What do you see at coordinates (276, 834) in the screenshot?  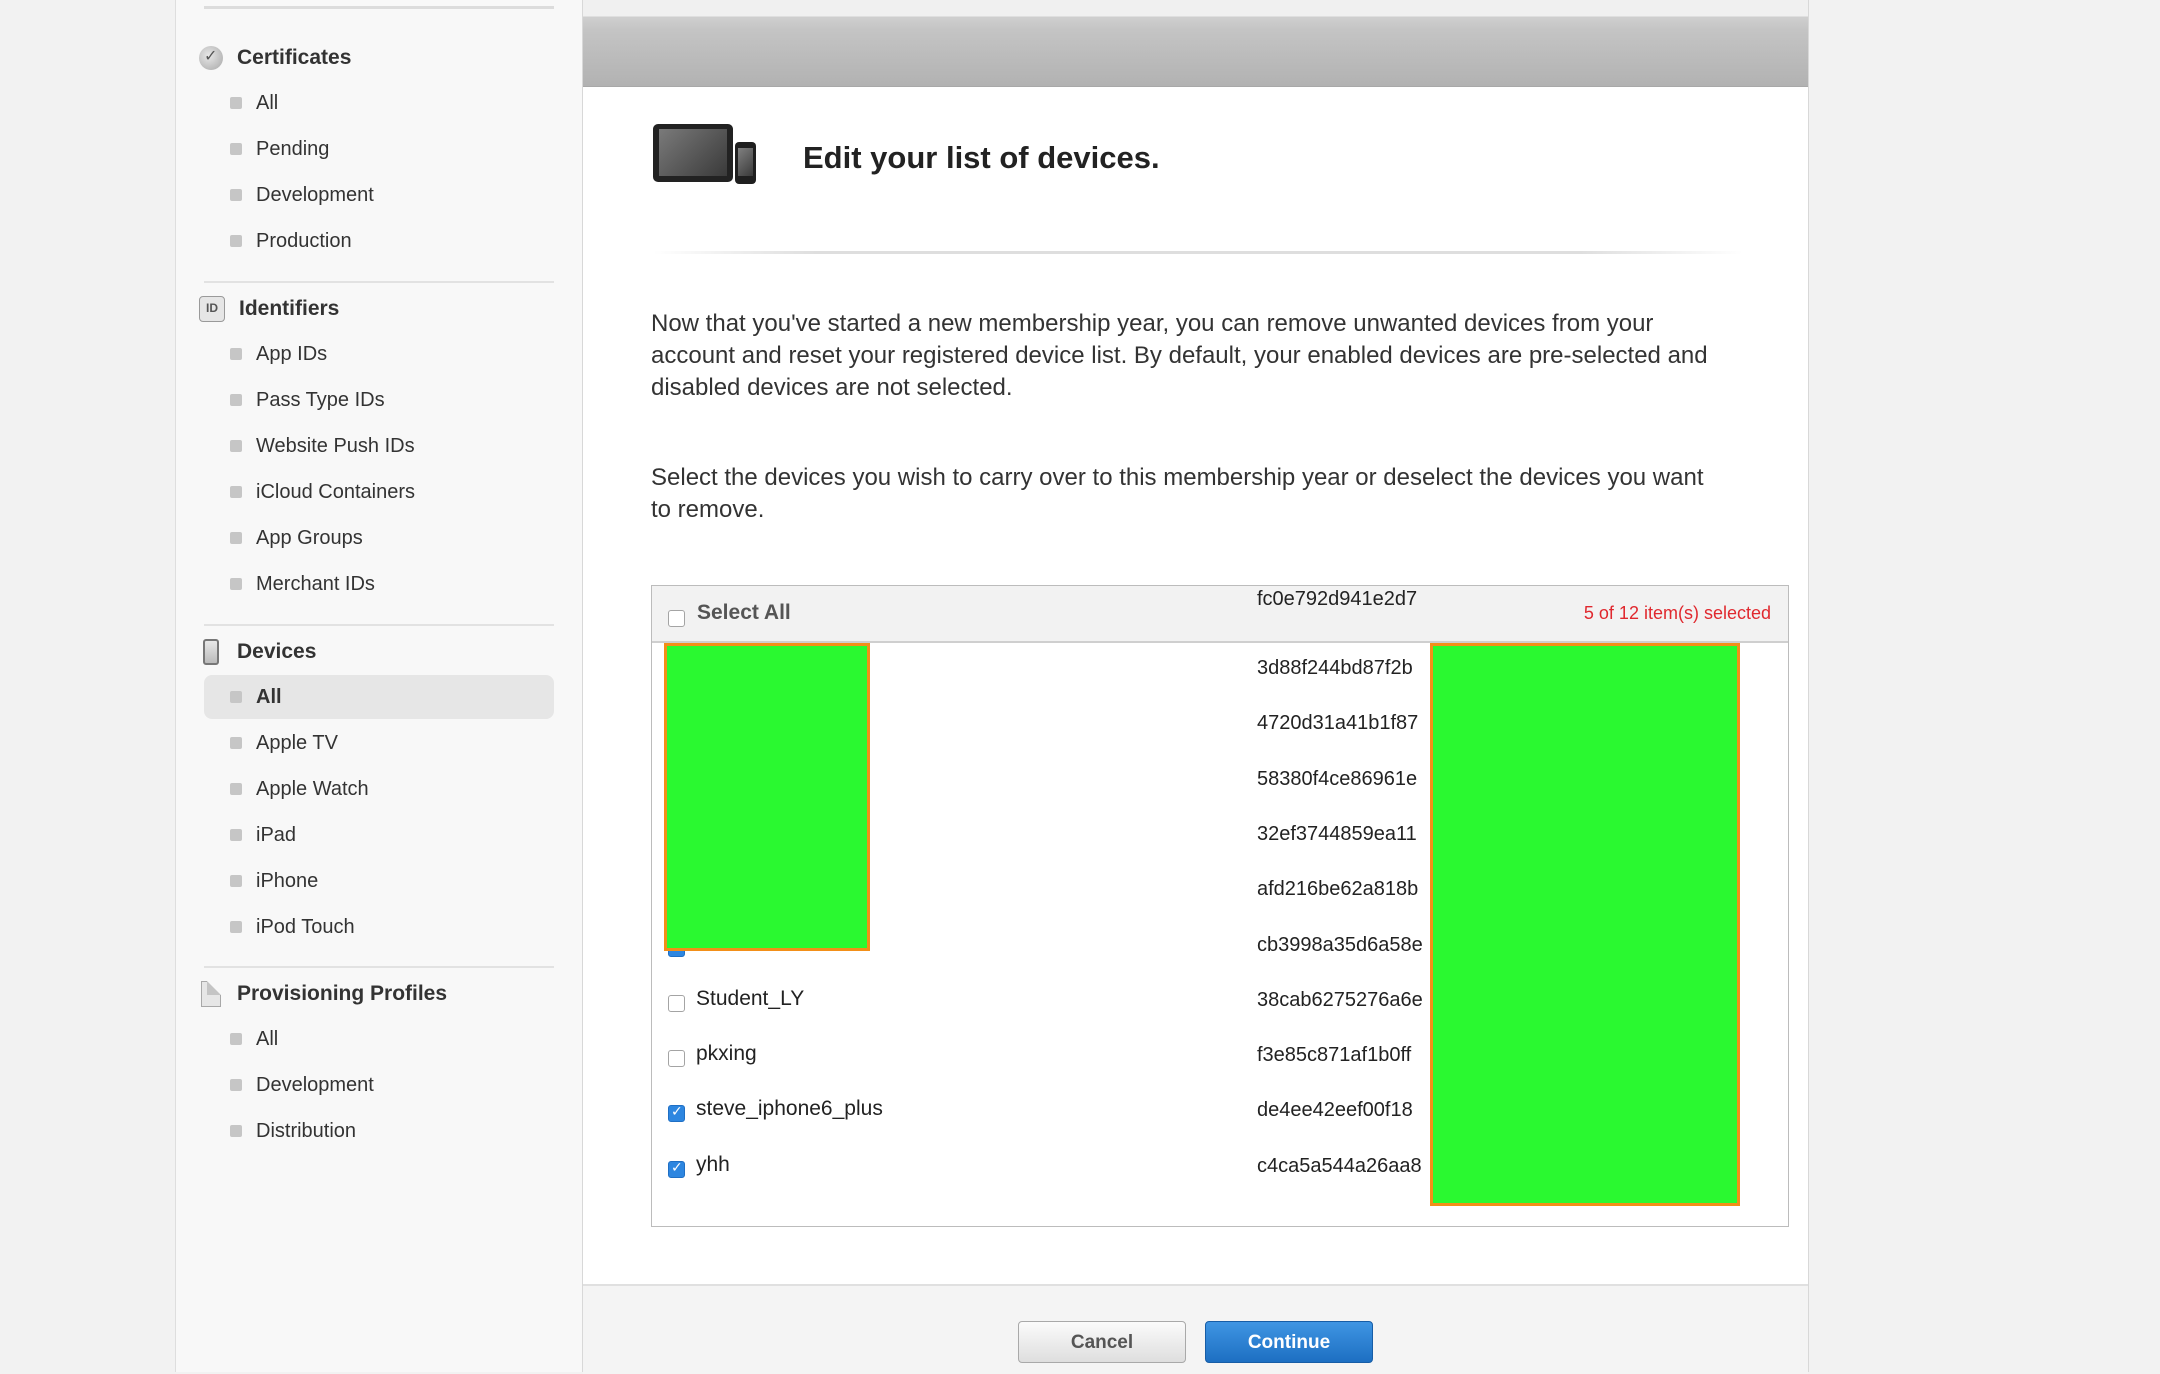 I see `sidebar-item-label: iPad` at bounding box center [276, 834].